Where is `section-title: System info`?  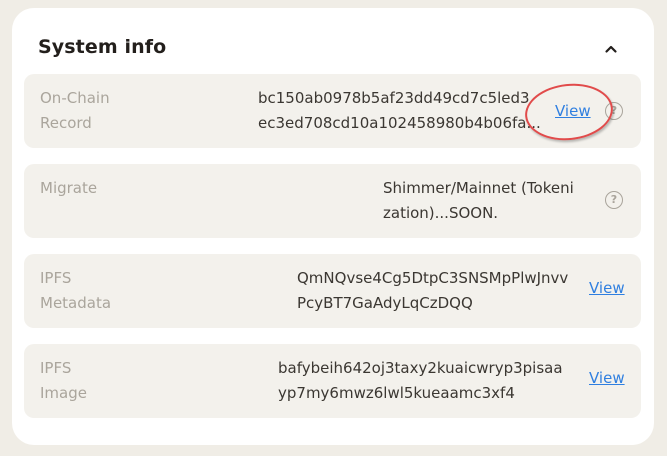 section-title: System info is located at coordinates (102, 47).